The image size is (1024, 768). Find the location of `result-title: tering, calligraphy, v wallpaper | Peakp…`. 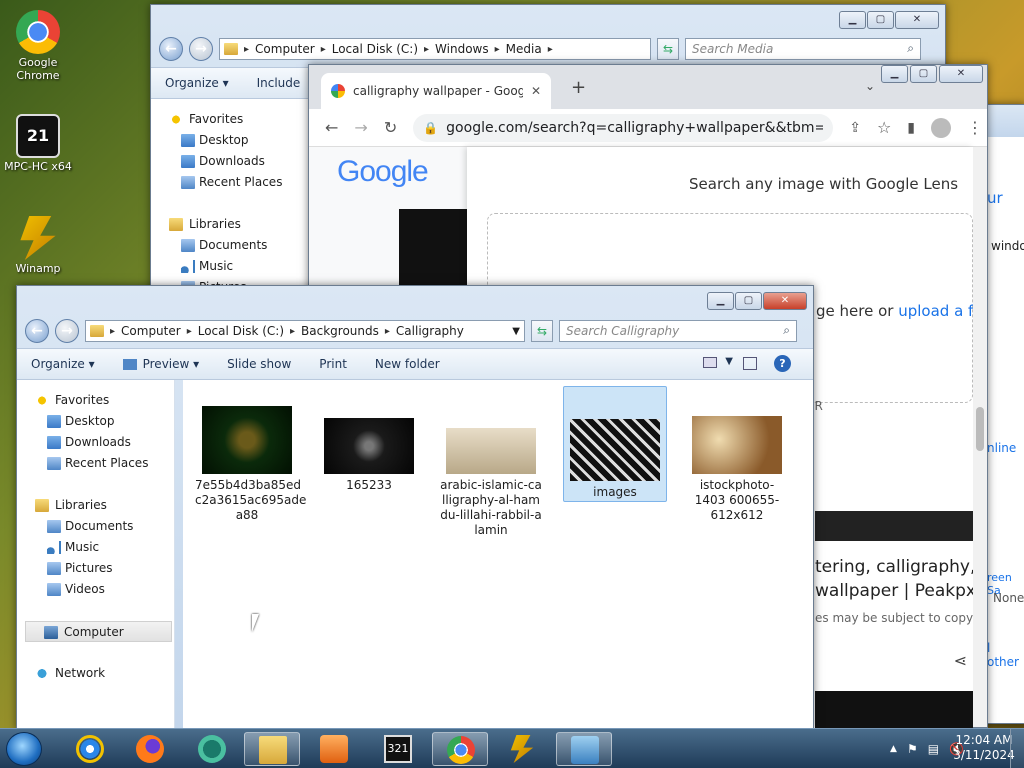

result-title: tering, calligraphy, v wallpaper | Peakp… is located at coordinates (894, 579).